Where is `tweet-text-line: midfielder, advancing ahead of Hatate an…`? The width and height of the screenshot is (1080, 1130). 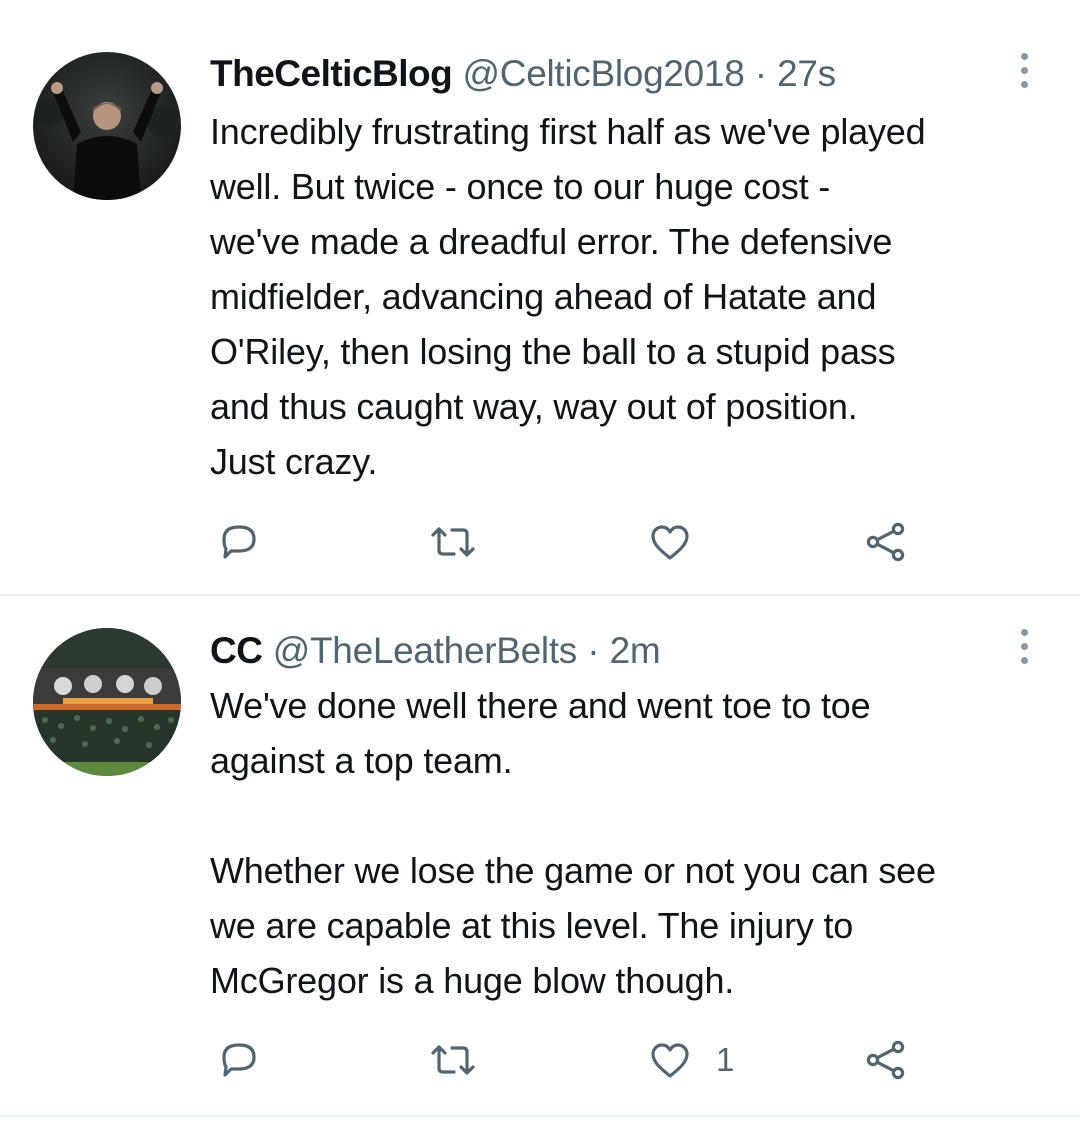 tweet-text-line: midfielder, advancing ahead of Hatate an… is located at coordinates (543, 296).